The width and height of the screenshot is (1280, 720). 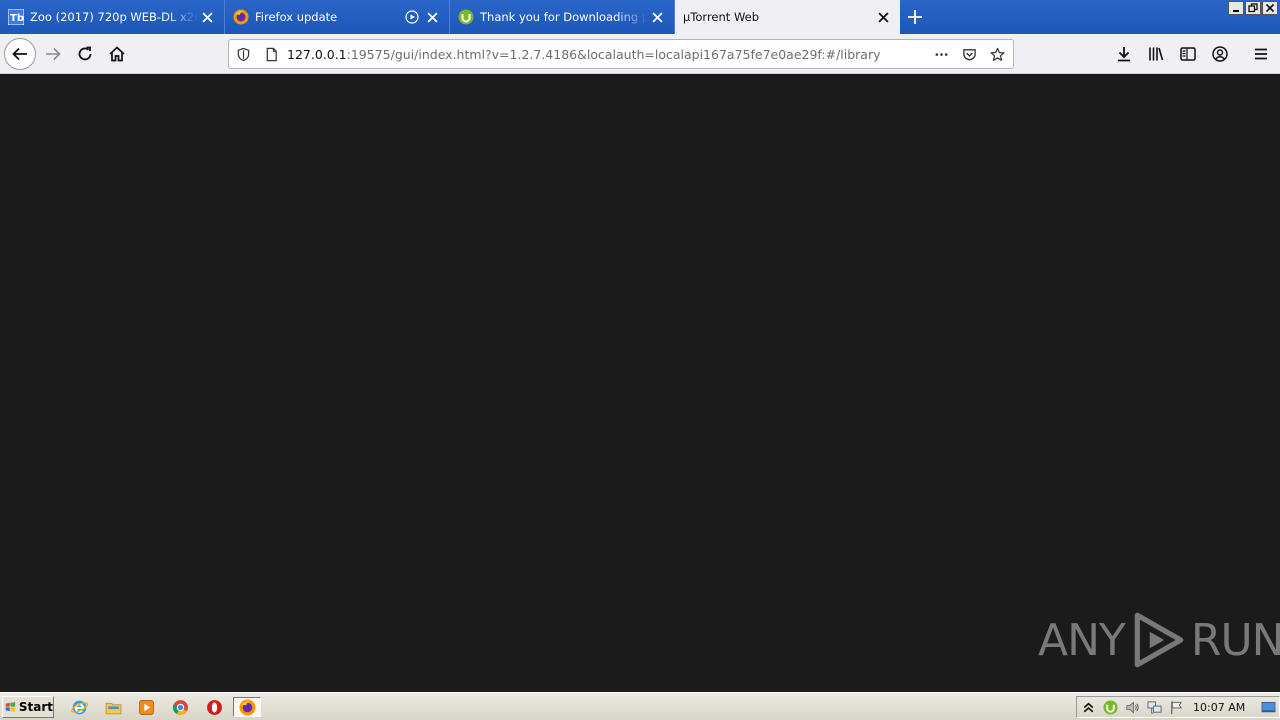 I want to click on downloads-button, so click(x=1124, y=54).